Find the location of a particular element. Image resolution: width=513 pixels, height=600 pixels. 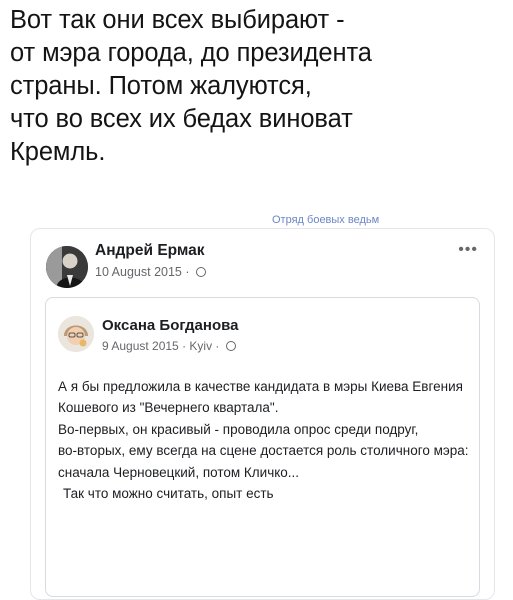

memoji-face-icon is located at coordinates (76, 334).